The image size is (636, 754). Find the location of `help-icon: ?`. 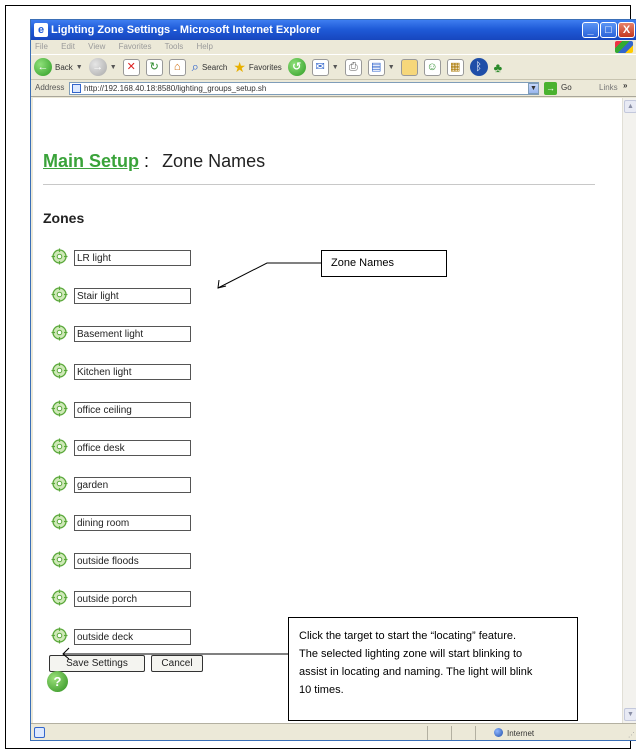

help-icon: ? is located at coordinates (57, 681).